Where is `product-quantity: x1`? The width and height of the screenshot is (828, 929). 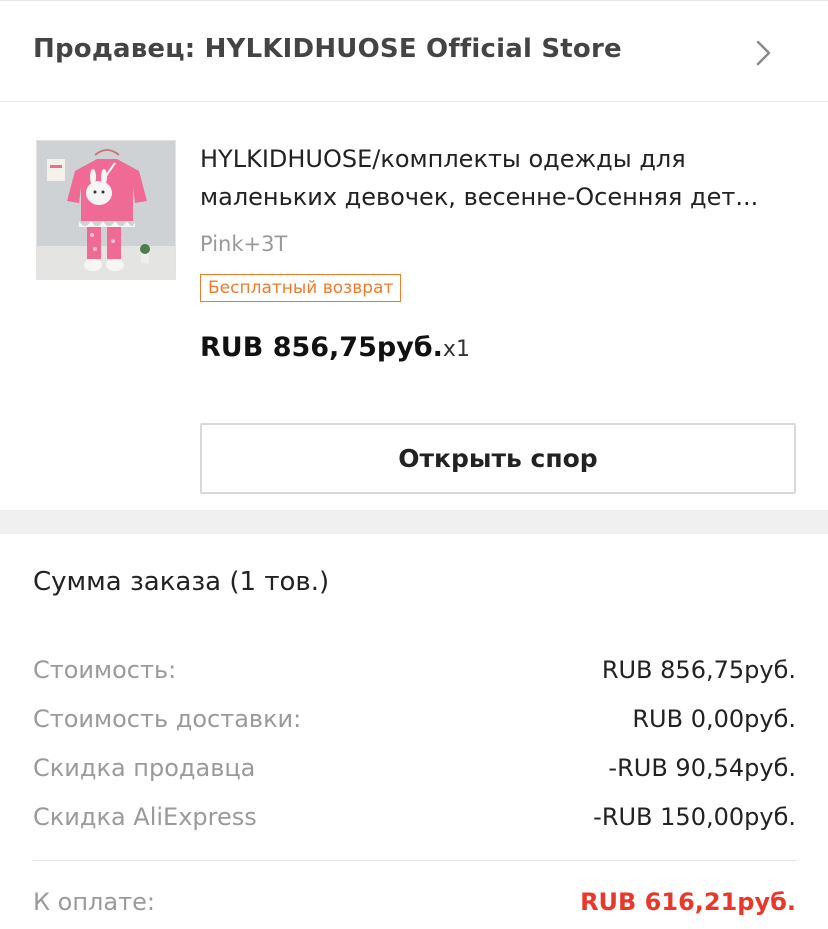 product-quantity: x1 is located at coordinates (456, 349).